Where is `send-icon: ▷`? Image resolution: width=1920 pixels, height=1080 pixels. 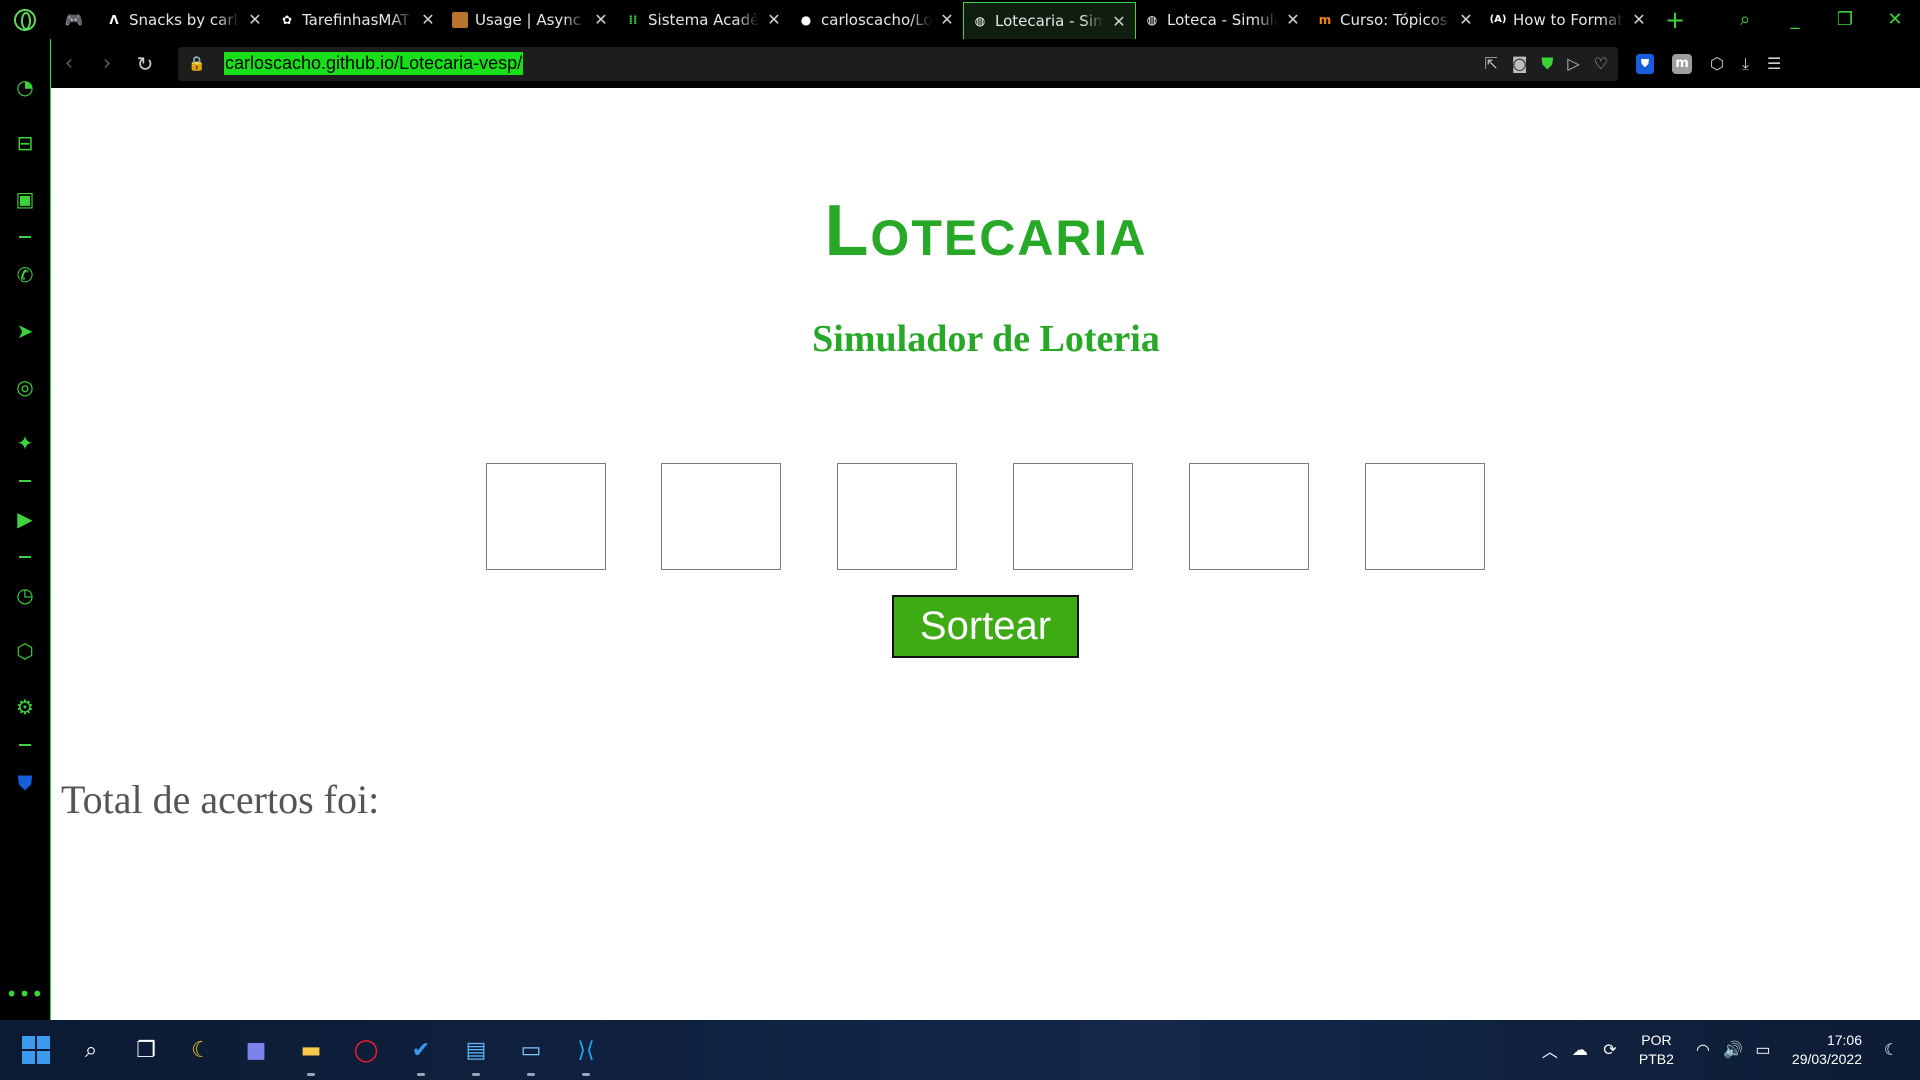 send-icon: ▷ is located at coordinates (1573, 64).